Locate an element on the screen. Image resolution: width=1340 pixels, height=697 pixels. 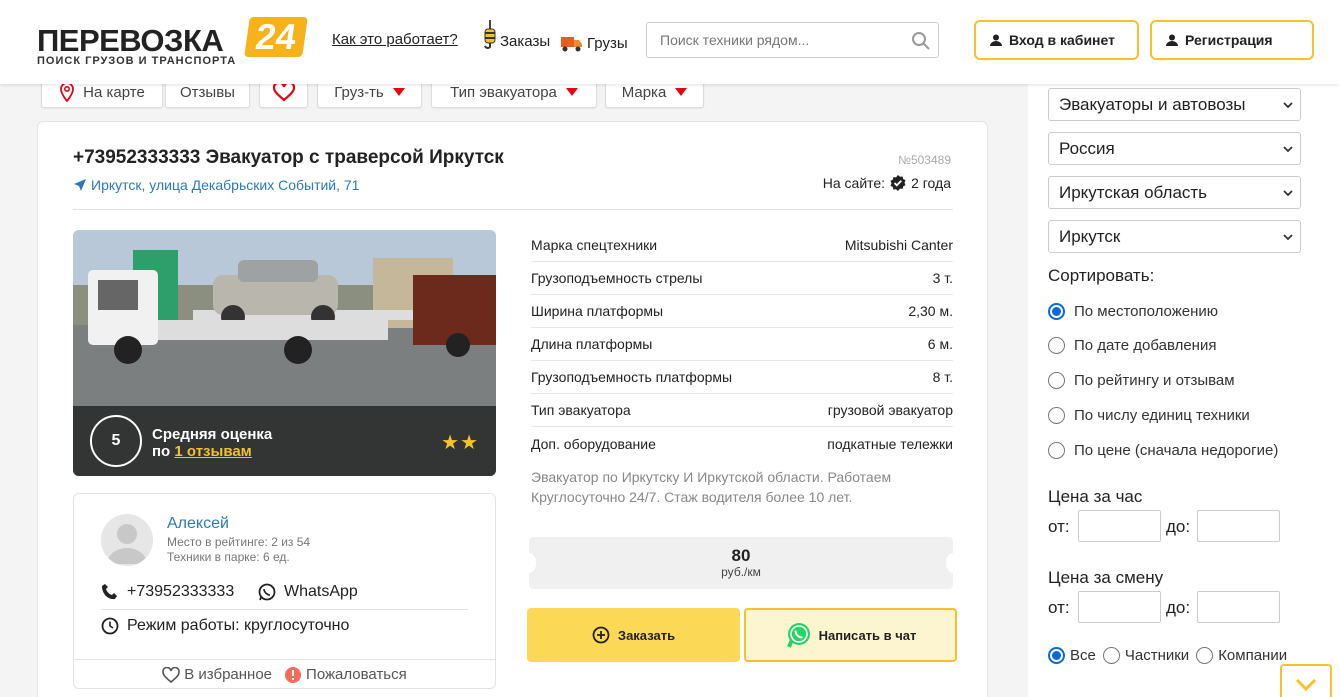
spec-value: Mitsubishi Canter is located at coordinates (898, 245).